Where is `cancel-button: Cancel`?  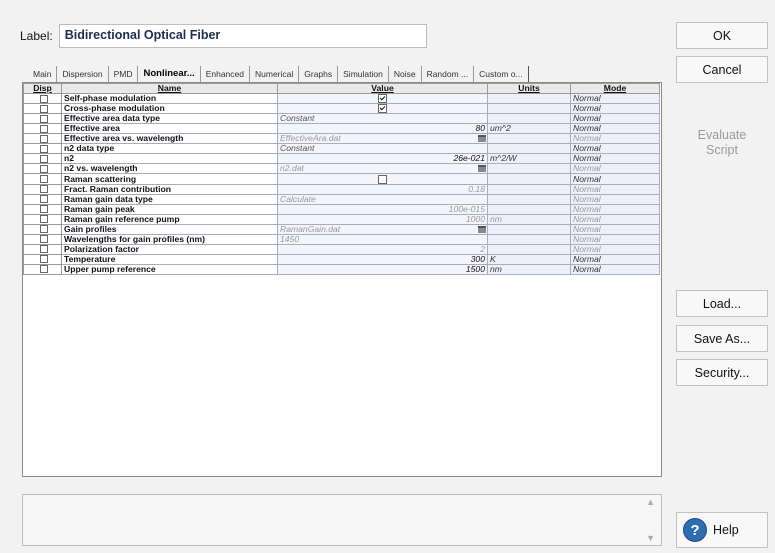 cancel-button: Cancel is located at coordinates (722, 69).